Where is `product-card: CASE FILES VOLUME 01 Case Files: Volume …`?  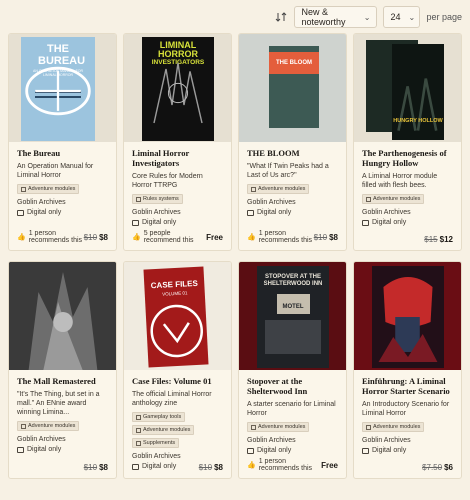
product-card: CASE FILES VOLUME 01 Case Files: Volume … is located at coordinates (177, 370).